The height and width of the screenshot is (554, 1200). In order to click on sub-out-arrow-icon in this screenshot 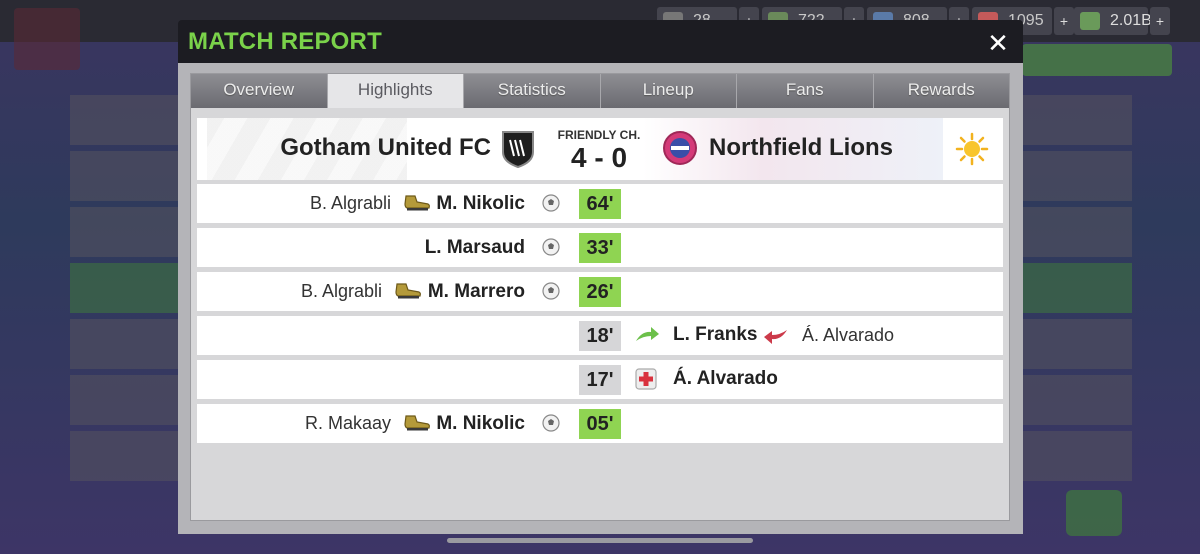, I will do `click(776, 338)`.